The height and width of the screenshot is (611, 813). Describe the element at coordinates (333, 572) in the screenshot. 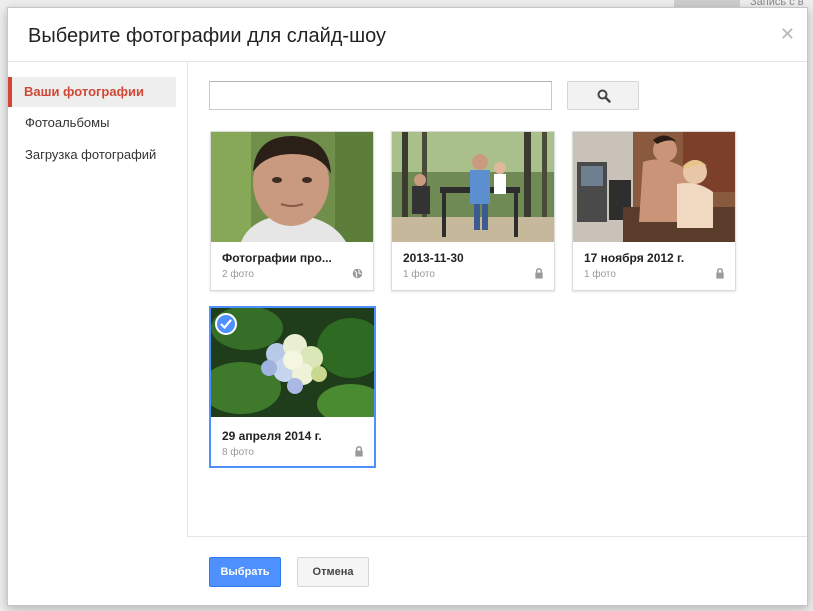

I see `cancel-button: Отмена` at that location.